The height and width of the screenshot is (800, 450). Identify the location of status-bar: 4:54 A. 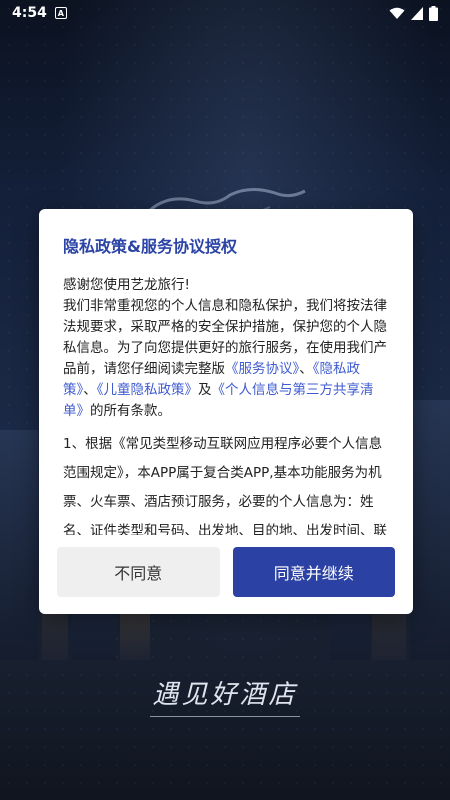
(225, 13).